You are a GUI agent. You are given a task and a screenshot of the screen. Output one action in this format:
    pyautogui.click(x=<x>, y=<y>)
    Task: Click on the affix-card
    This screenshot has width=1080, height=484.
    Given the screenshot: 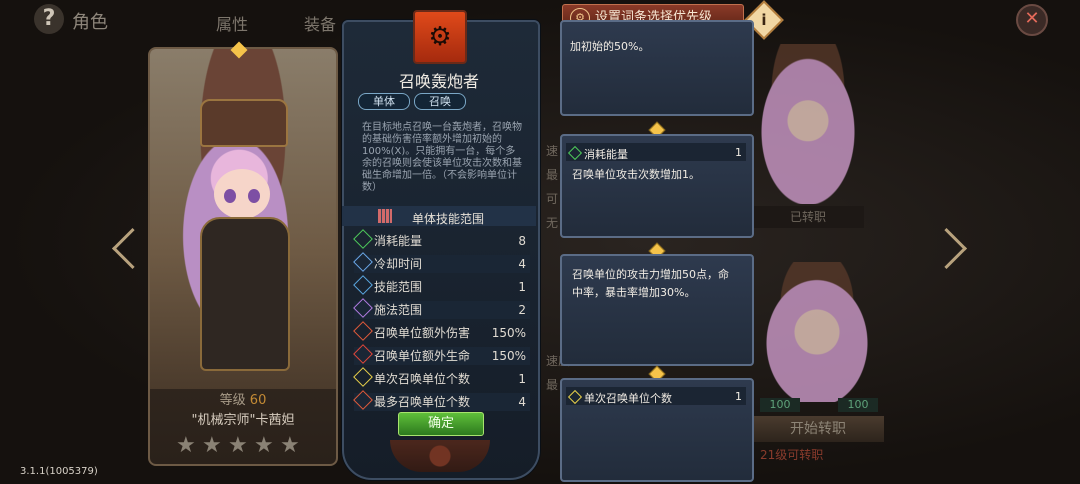 What is the action you would take?
    pyautogui.click(x=657, y=68)
    